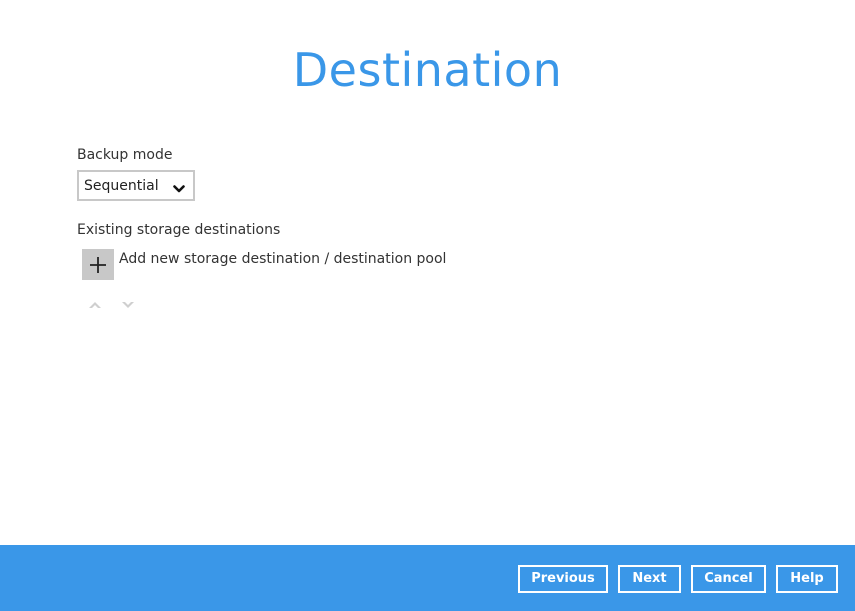 This screenshot has width=855, height=611. I want to click on chevron-down-icon, so click(179, 186).